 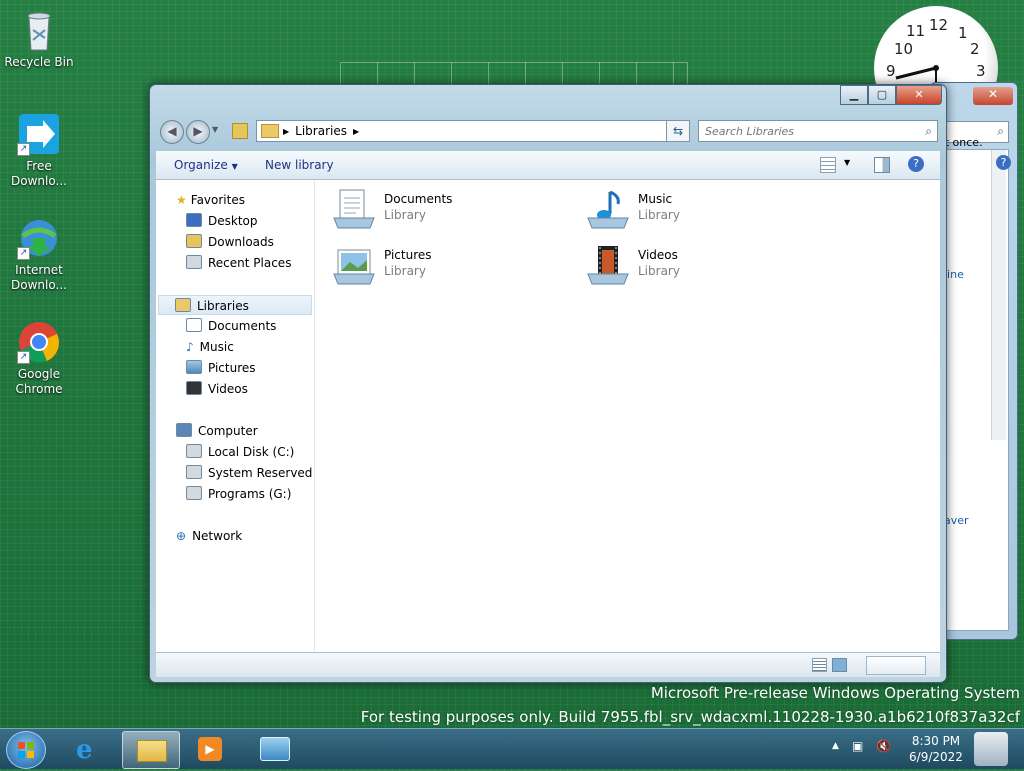 I want to click on item-name: Pictures, so click(x=408, y=255).